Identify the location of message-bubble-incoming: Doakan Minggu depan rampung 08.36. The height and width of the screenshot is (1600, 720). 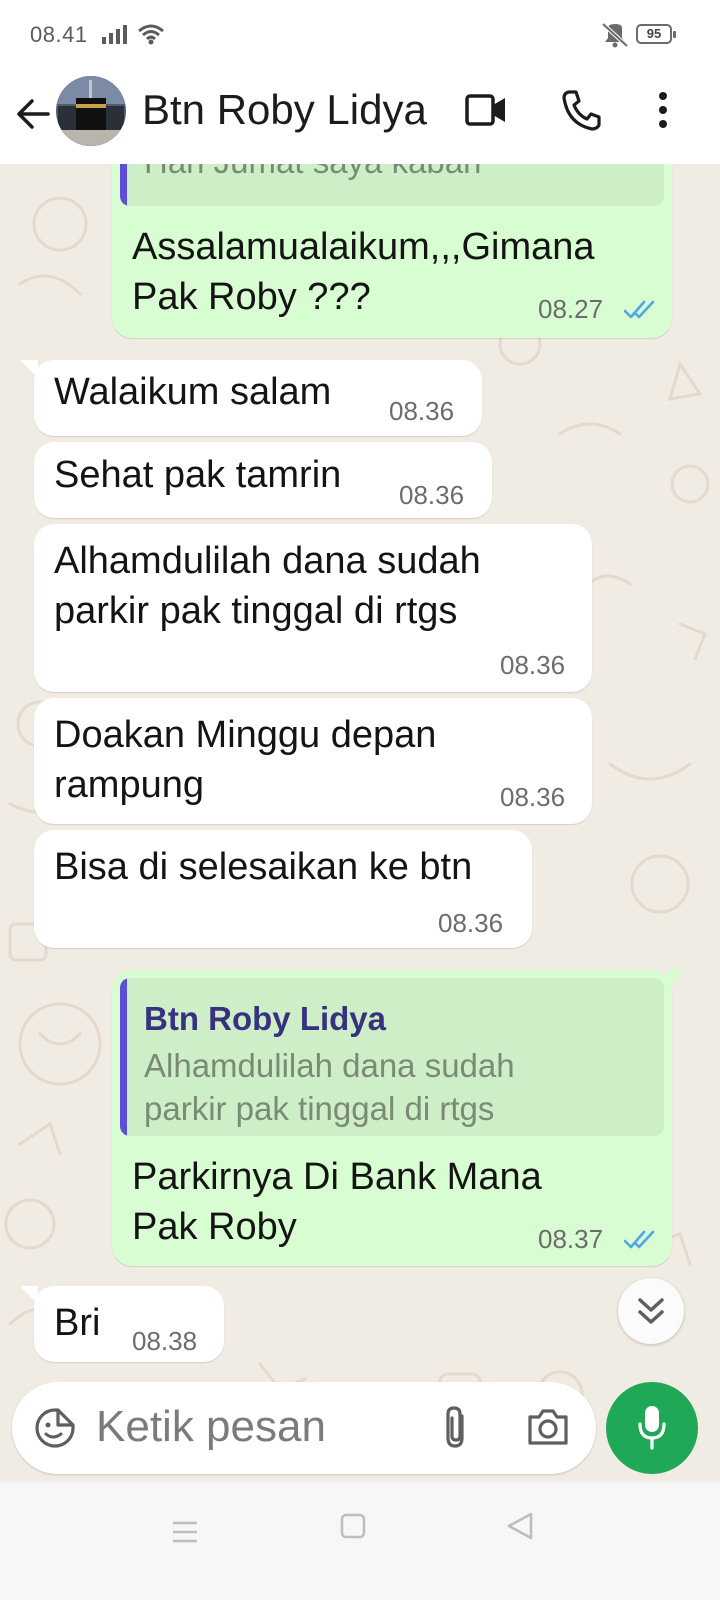
(313, 761).